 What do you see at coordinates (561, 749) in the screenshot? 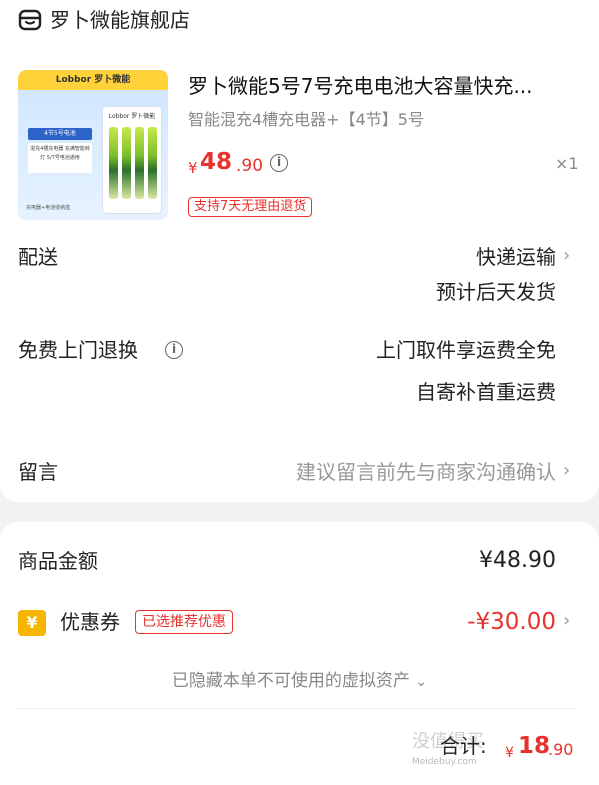
I see `total-decimal: .90` at bounding box center [561, 749].